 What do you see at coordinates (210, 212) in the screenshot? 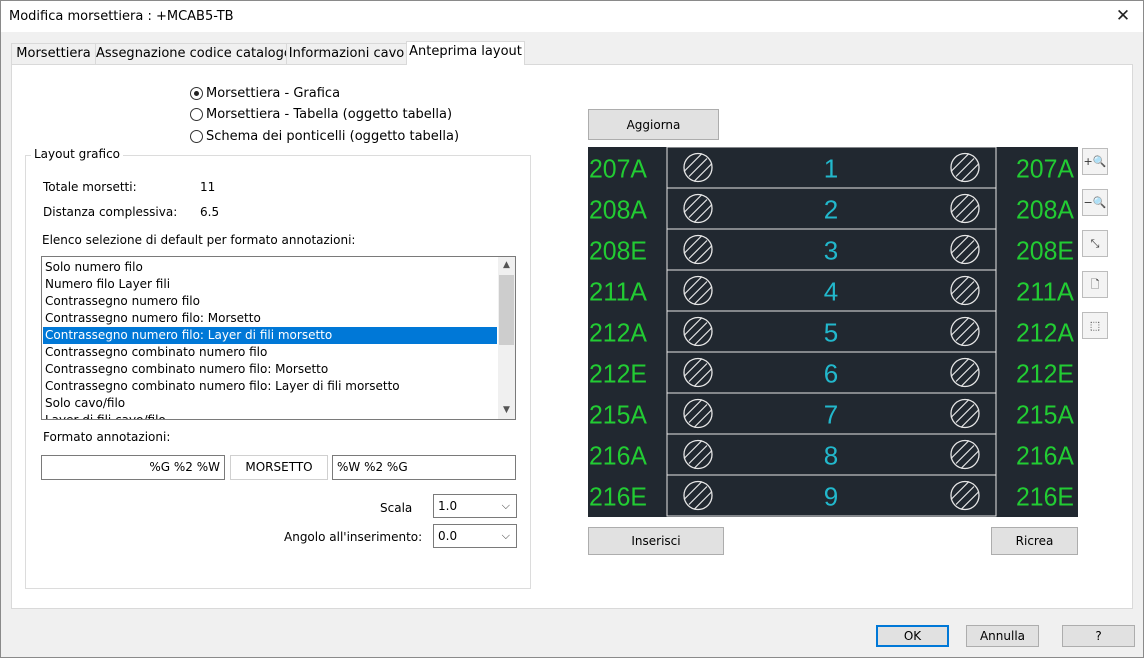
I see `distance-value: 6.5` at bounding box center [210, 212].